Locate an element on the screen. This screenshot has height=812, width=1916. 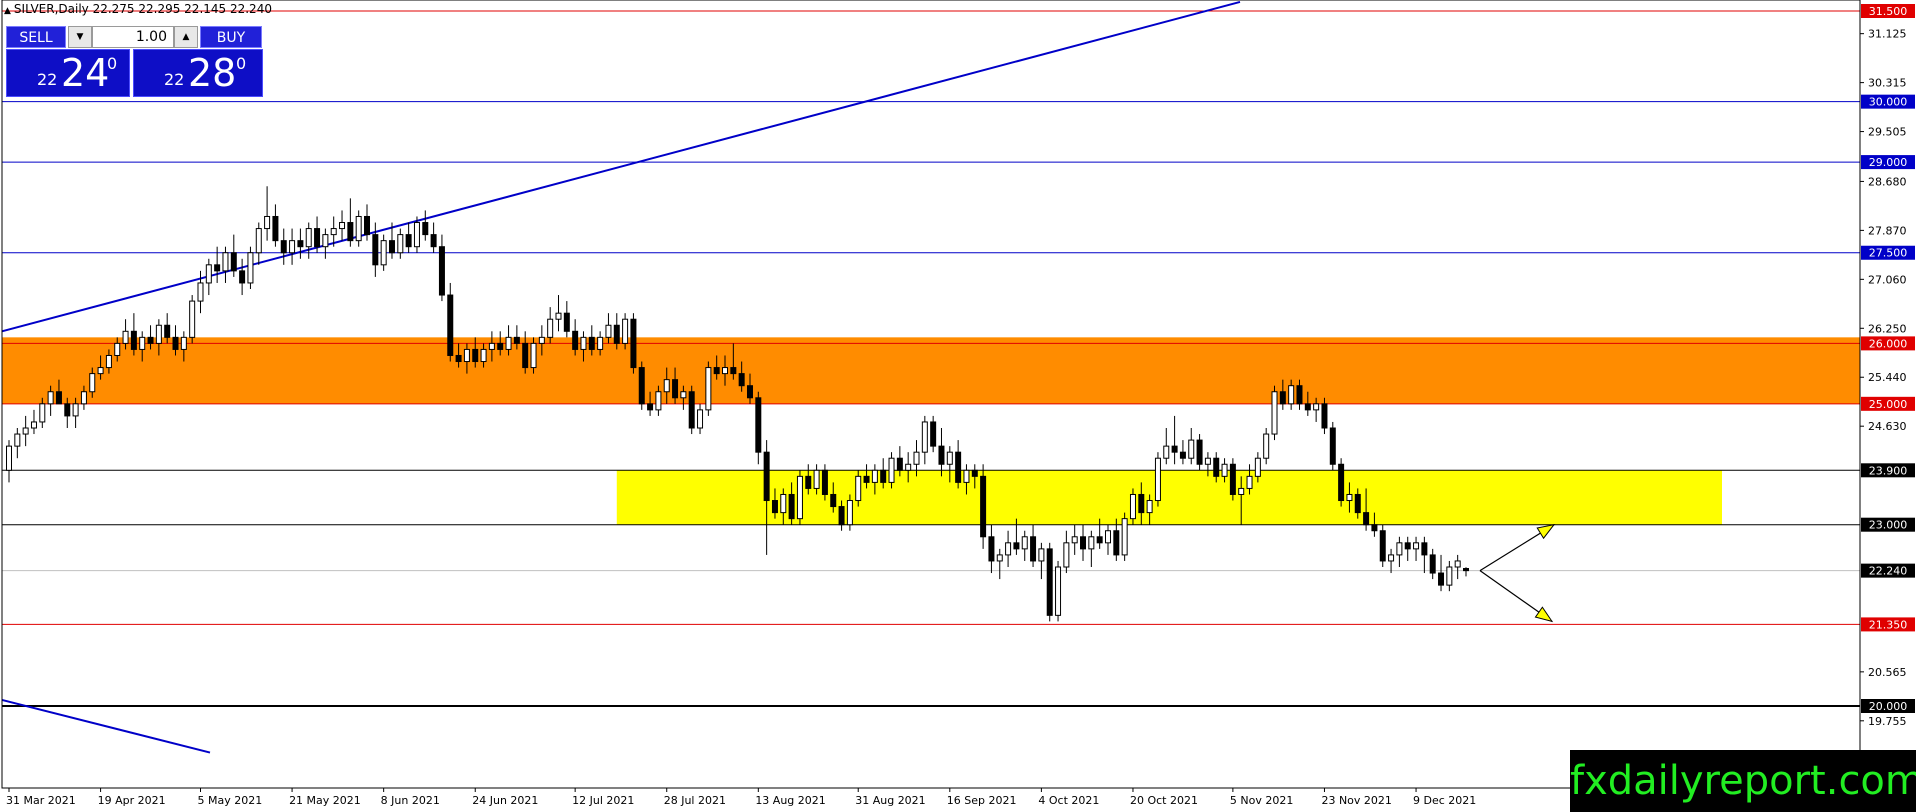
lot-decrease-icon: ▼ is located at coordinates (80, 37).